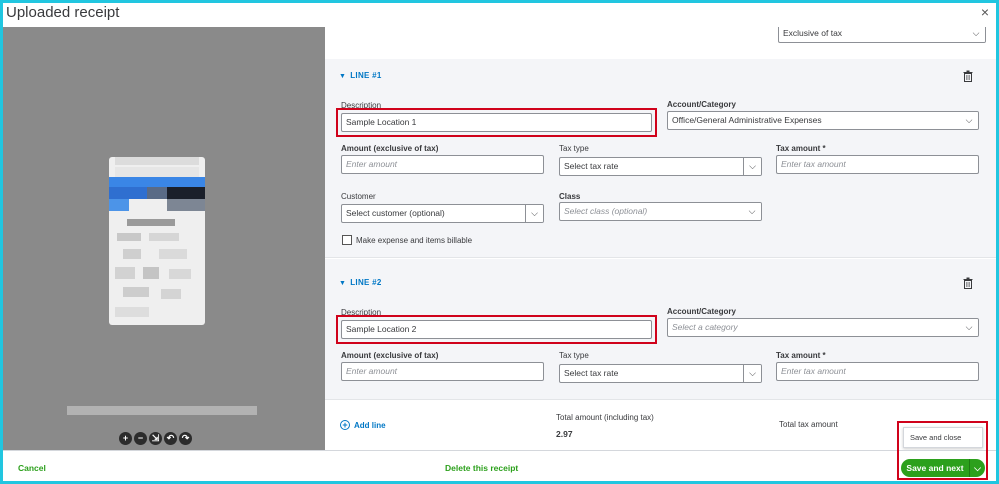 This screenshot has height=484, width=999. What do you see at coordinates (125, 438) in the screenshot?
I see `zoom-in-icon: +` at bounding box center [125, 438].